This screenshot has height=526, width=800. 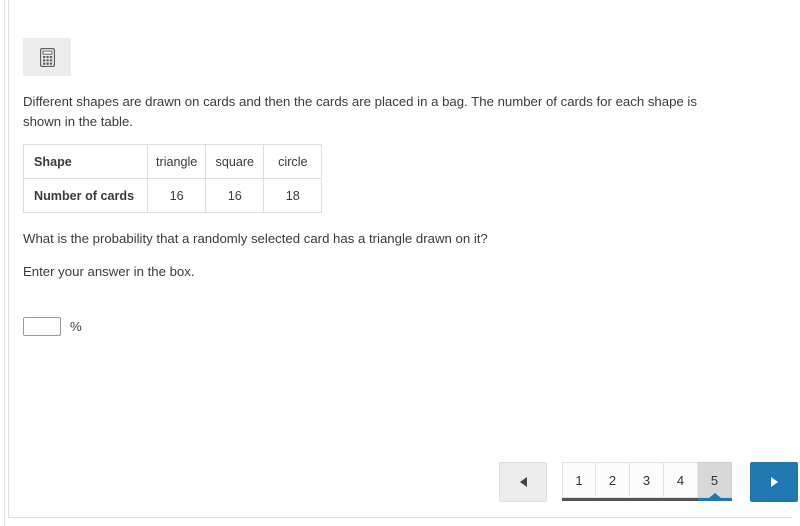 I want to click on bottom-rule, so click(x=400, y=517).